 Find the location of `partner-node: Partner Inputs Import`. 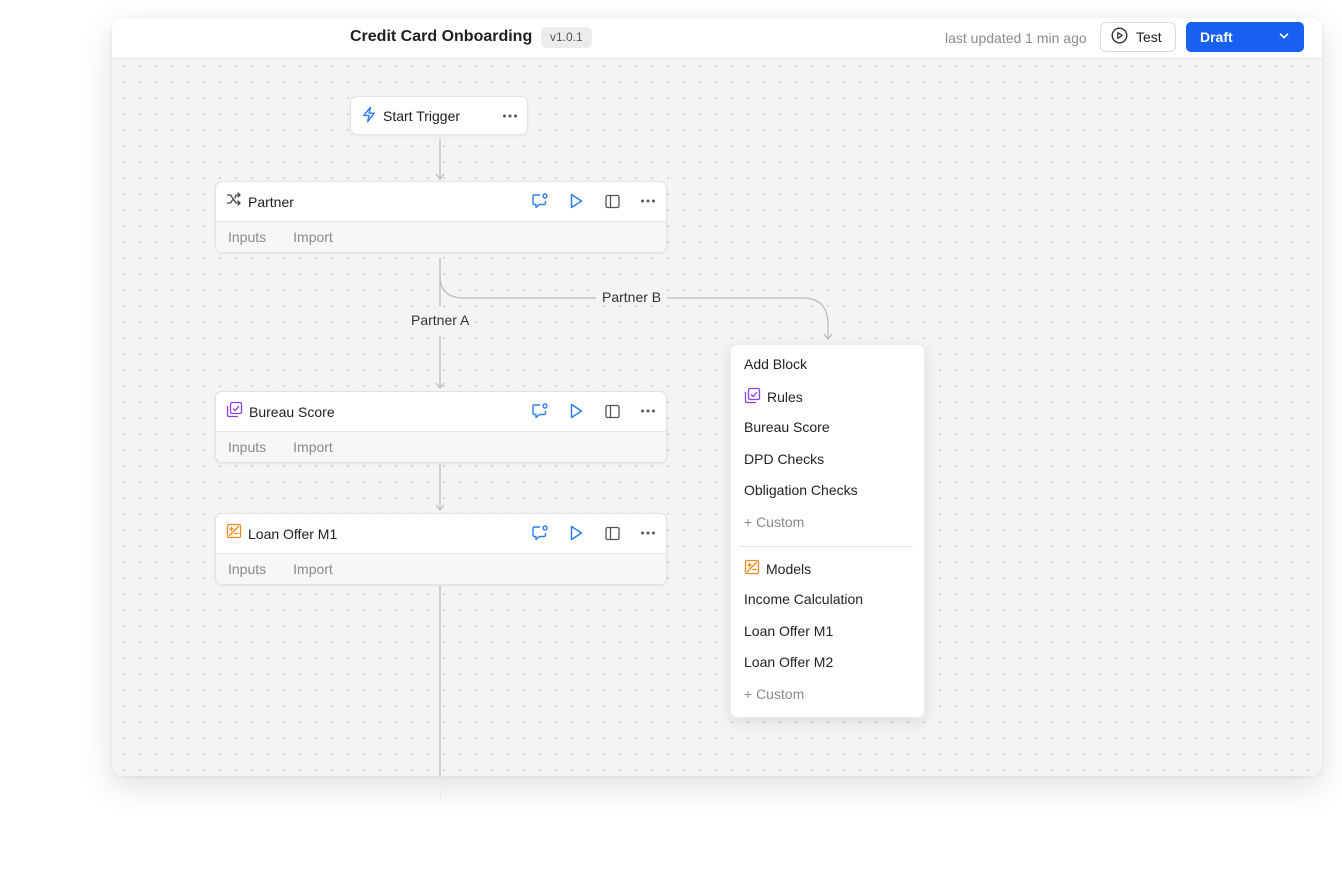

partner-node: Partner Inputs Import is located at coordinates (441, 217).